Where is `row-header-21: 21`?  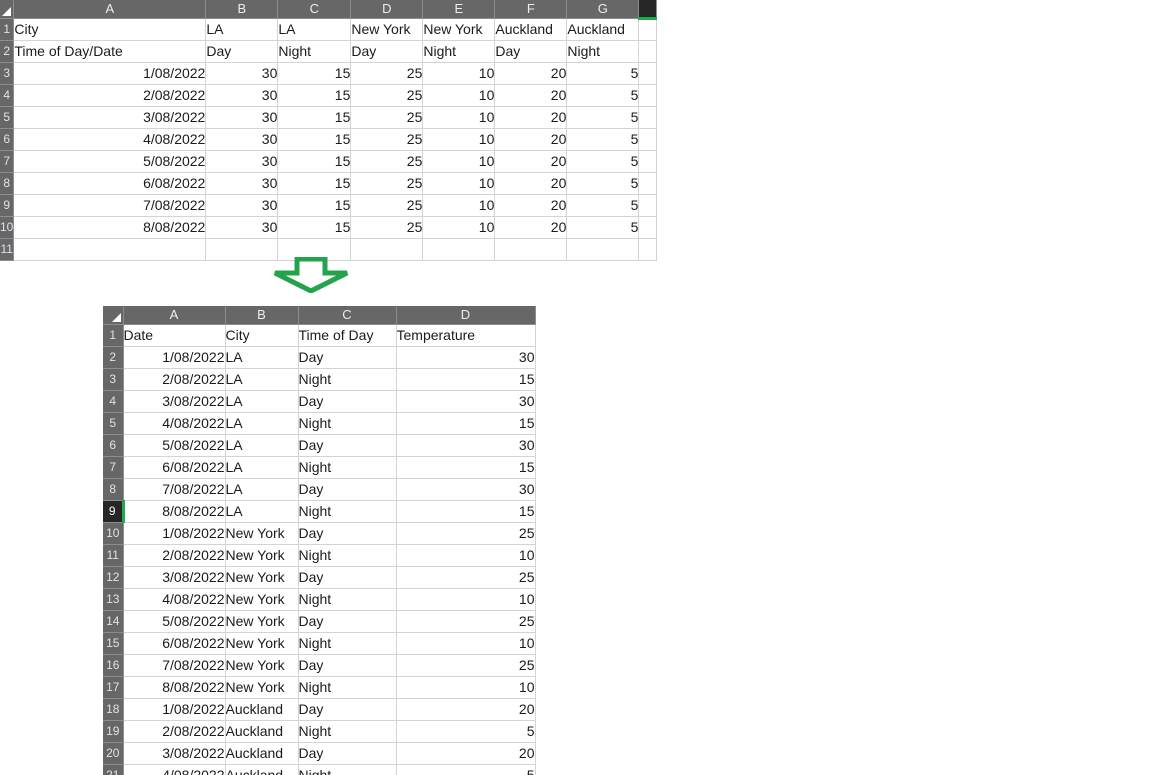 row-header-21: 21 is located at coordinates (113, 769).